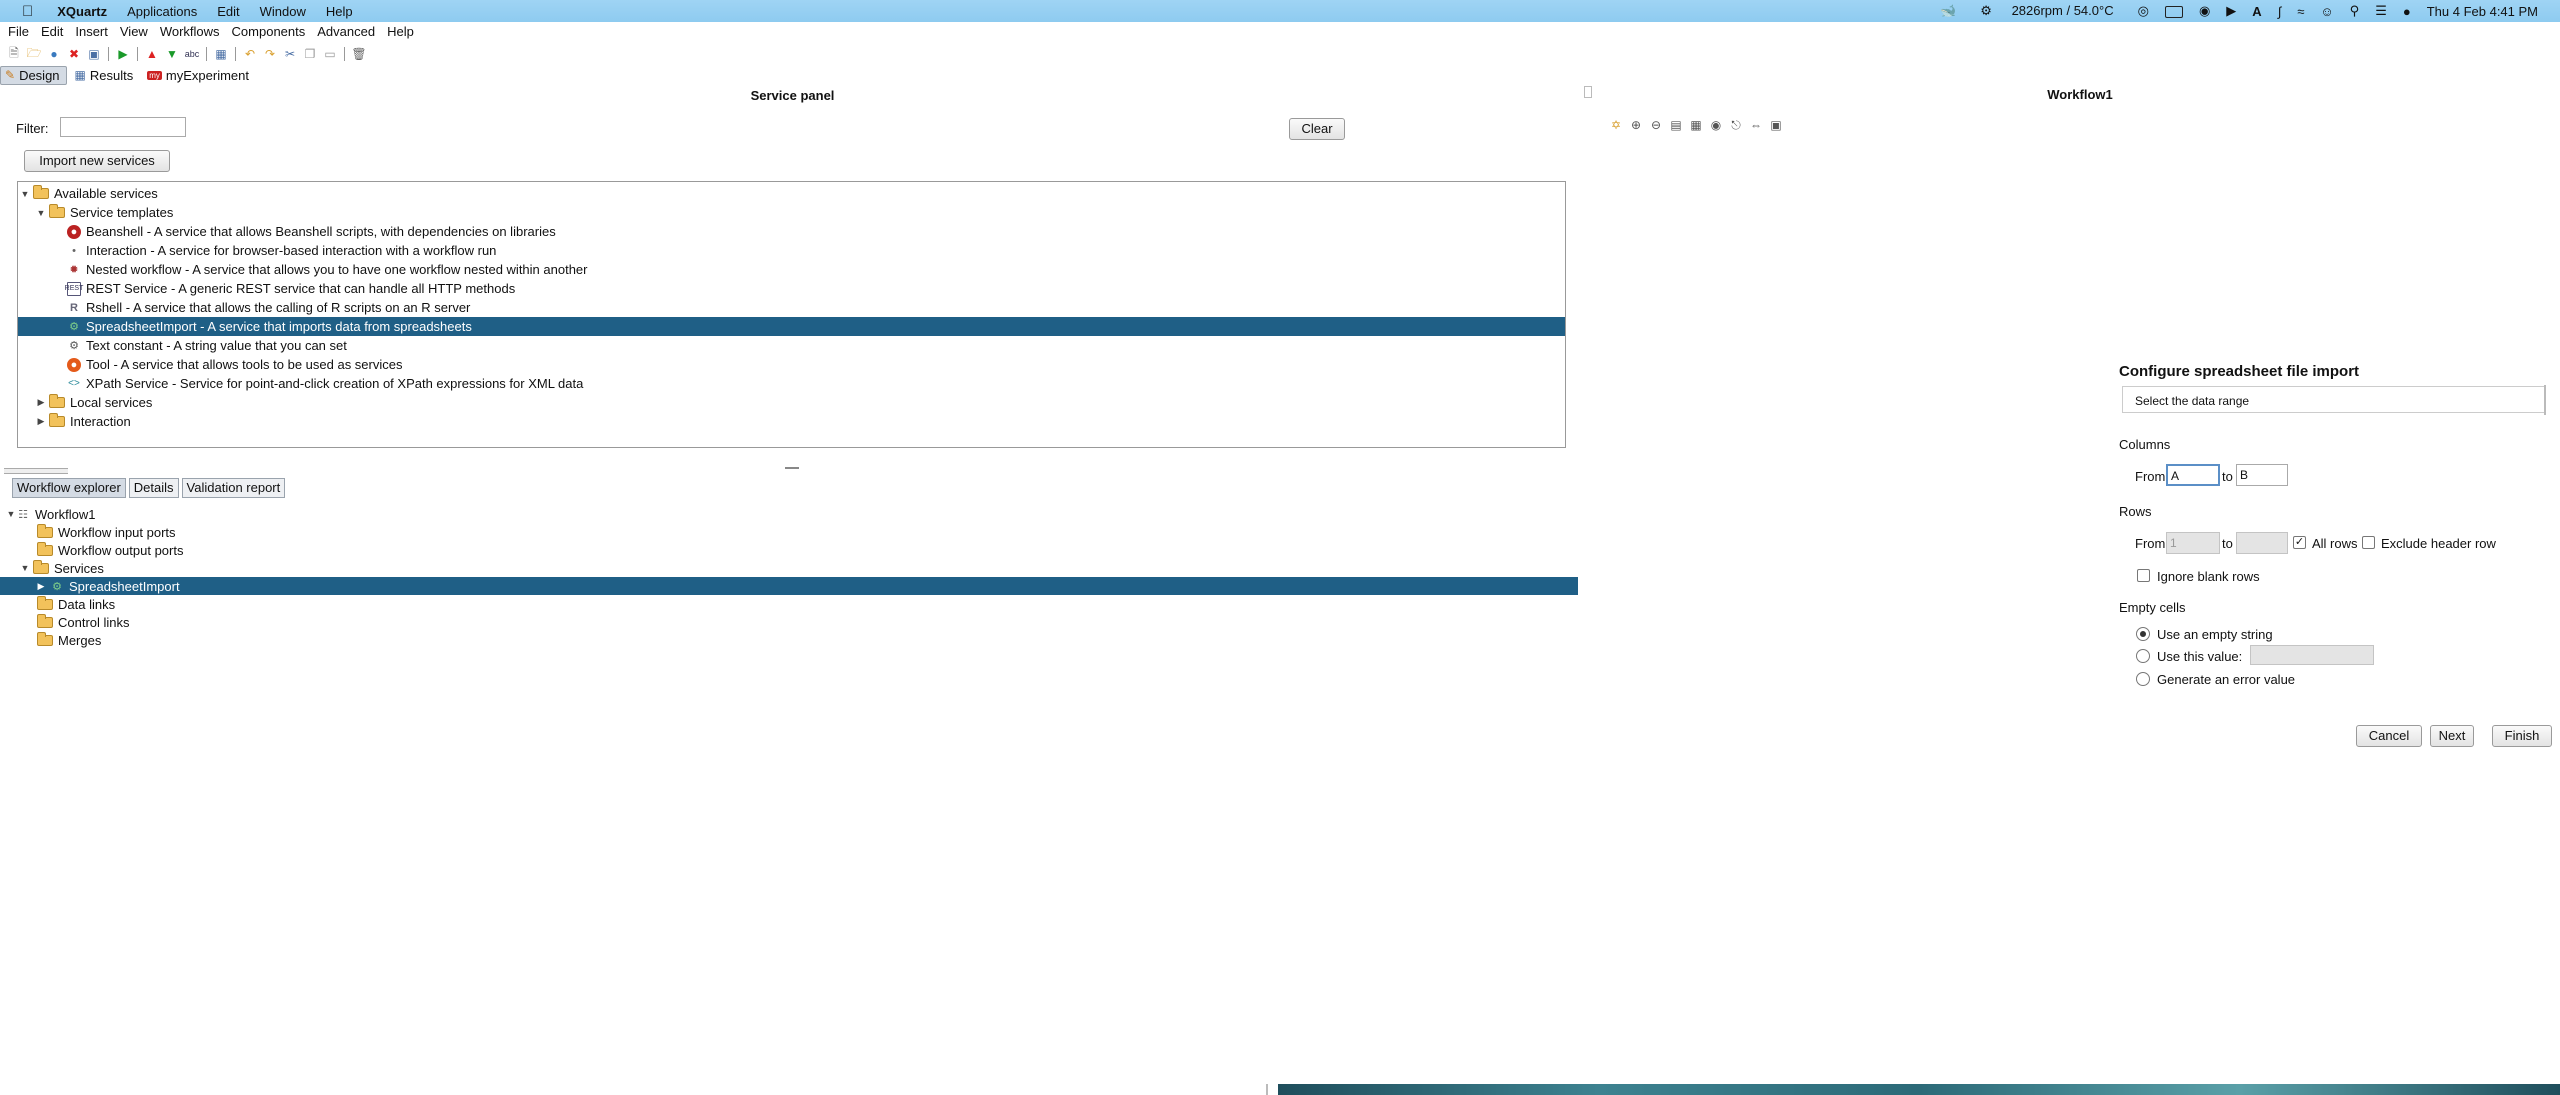 This screenshot has width=2560, height=1095. What do you see at coordinates (50, 33) in the screenshot?
I see `menu-edit: Edit` at bounding box center [50, 33].